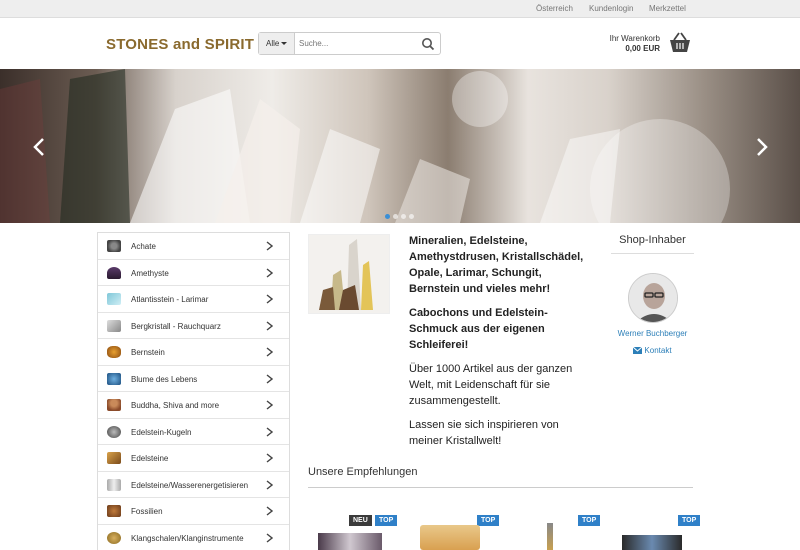 Image resolution: width=800 pixels, height=550 pixels. I want to click on category-item-klangschalen: Klangschalen/Klanginstrumente, so click(193, 537).